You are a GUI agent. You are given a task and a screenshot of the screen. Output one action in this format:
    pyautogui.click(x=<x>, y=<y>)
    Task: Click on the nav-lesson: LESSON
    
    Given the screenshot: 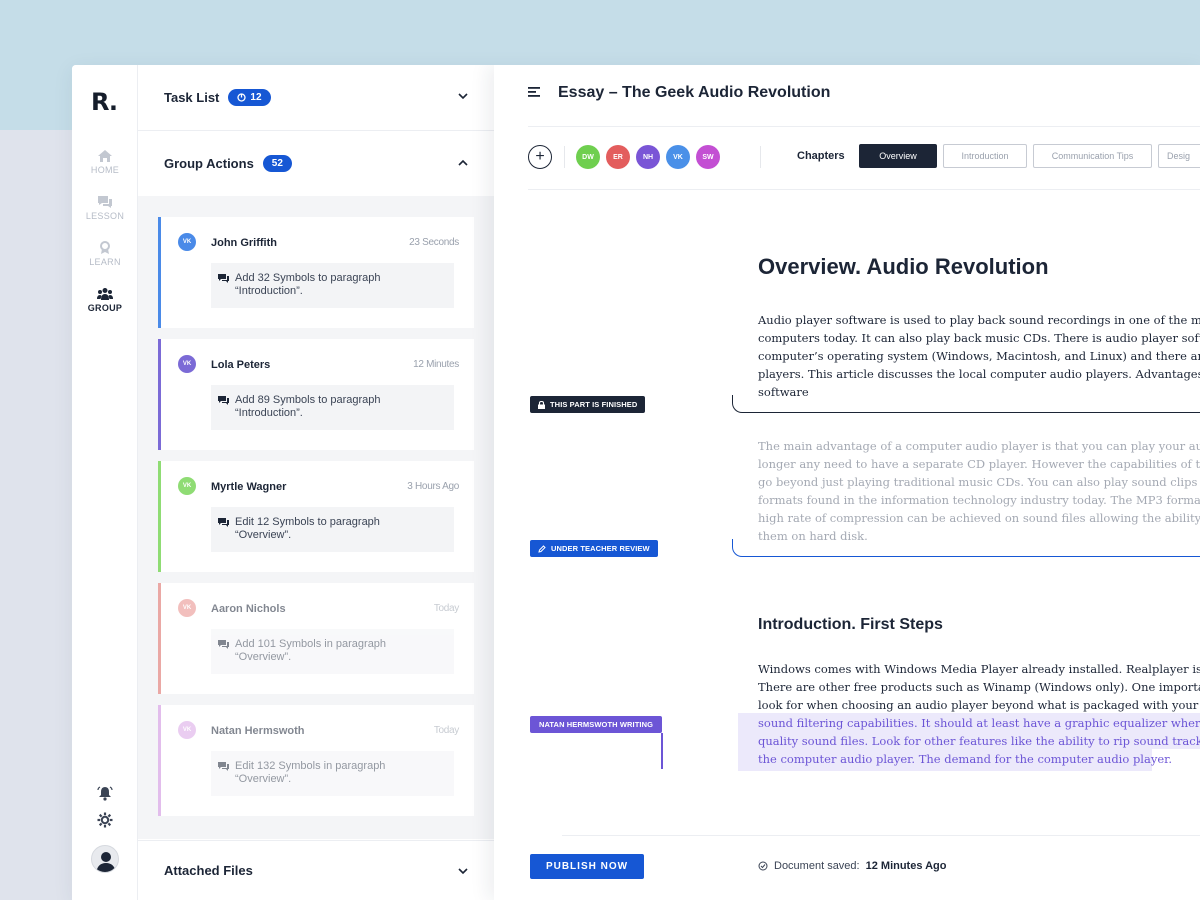 What is the action you would take?
    pyautogui.click(x=105, y=208)
    